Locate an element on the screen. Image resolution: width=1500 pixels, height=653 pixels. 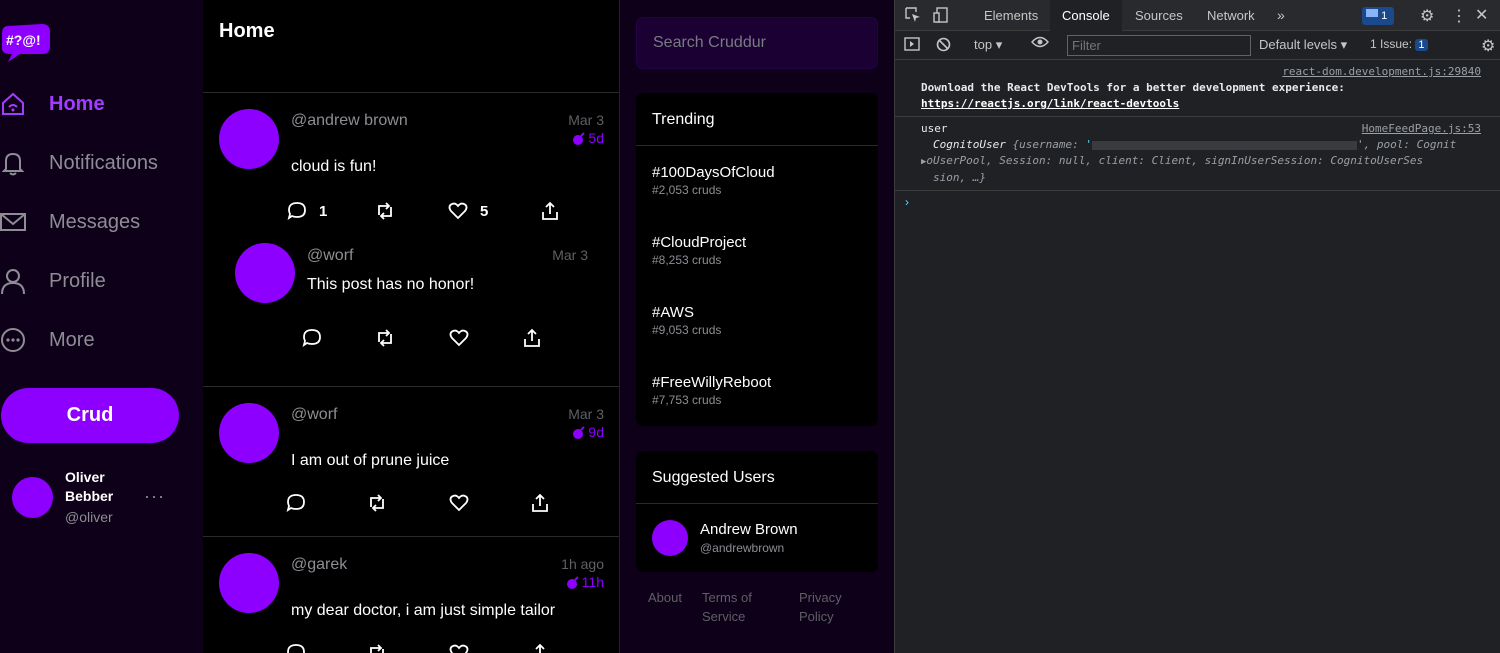
device-toggle-icon is located at coordinates (941, 16).